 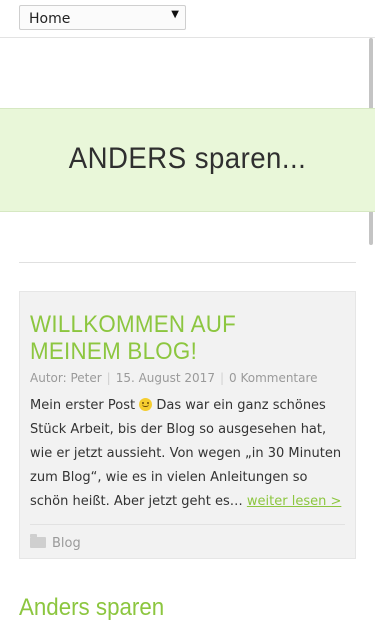 I want to click on post-date: 15. August 2017, so click(x=165, y=378).